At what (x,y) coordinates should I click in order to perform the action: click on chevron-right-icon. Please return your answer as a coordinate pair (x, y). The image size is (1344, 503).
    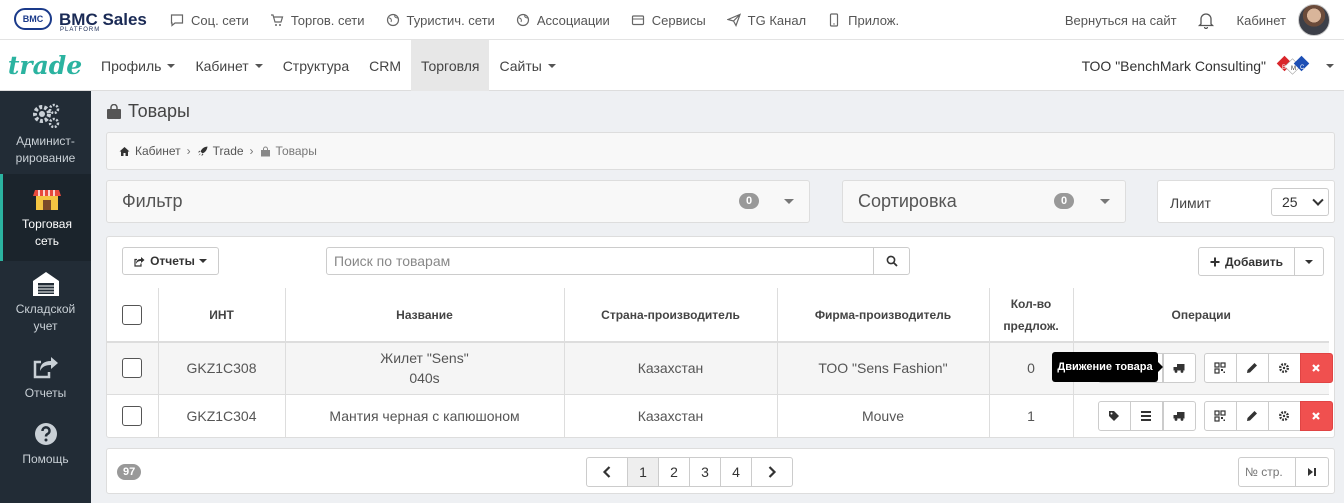
    Looking at the image, I should click on (772, 472).